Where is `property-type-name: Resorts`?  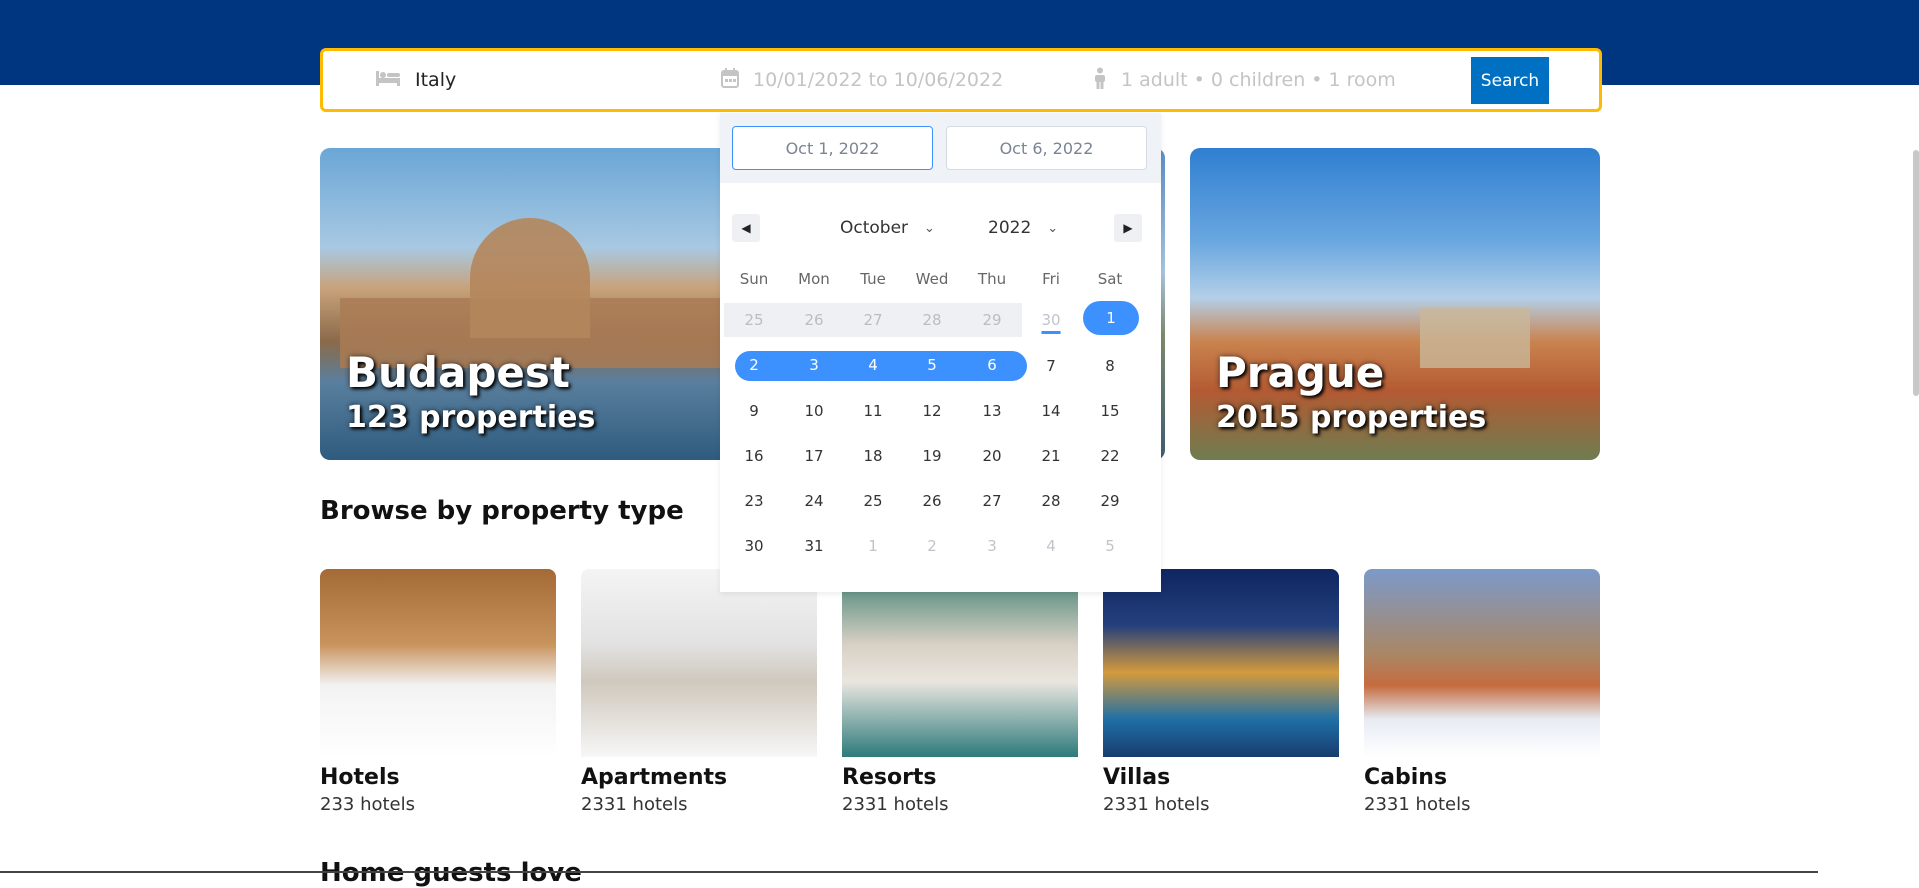 property-type-name: Resorts is located at coordinates (889, 777).